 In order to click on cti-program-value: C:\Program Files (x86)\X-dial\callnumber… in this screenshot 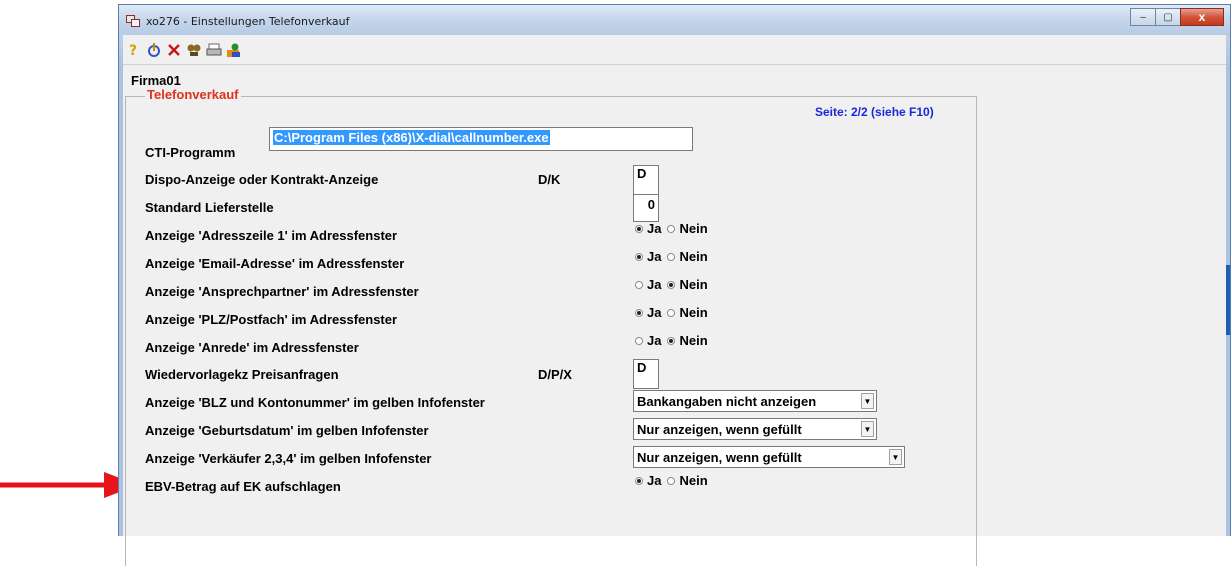, I will do `click(411, 137)`.